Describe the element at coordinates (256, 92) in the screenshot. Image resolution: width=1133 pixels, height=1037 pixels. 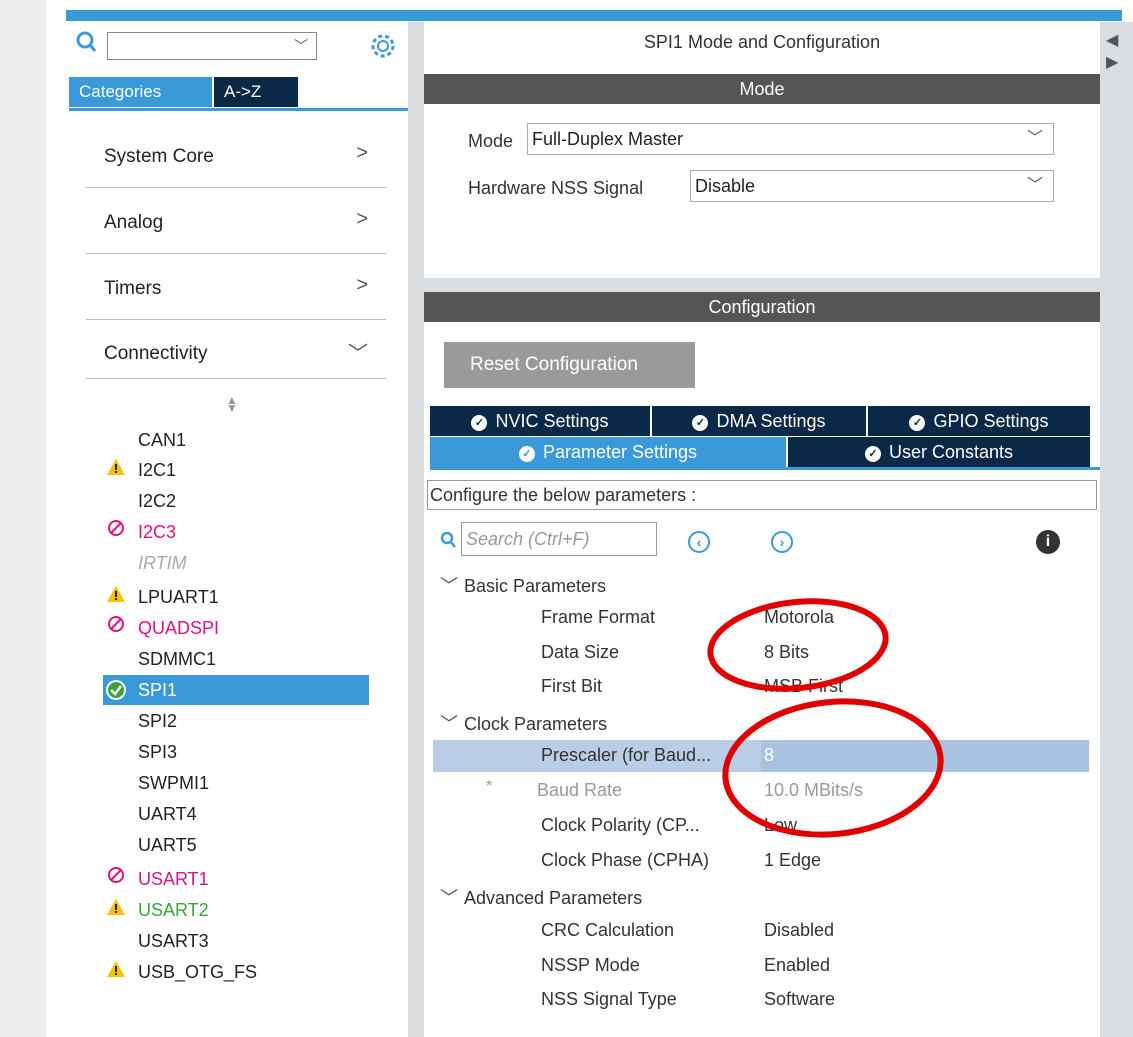
I see `tab-a-z: A->Z` at that location.